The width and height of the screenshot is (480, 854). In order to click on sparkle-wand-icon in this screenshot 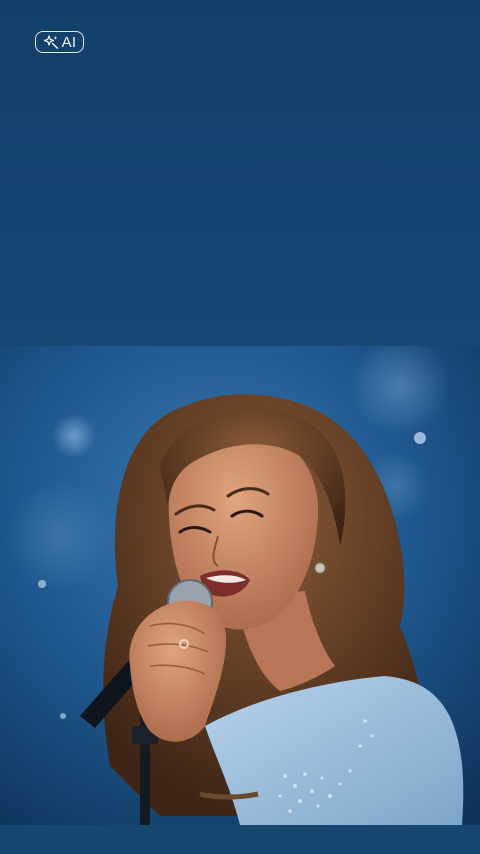, I will do `click(50, 42)`.